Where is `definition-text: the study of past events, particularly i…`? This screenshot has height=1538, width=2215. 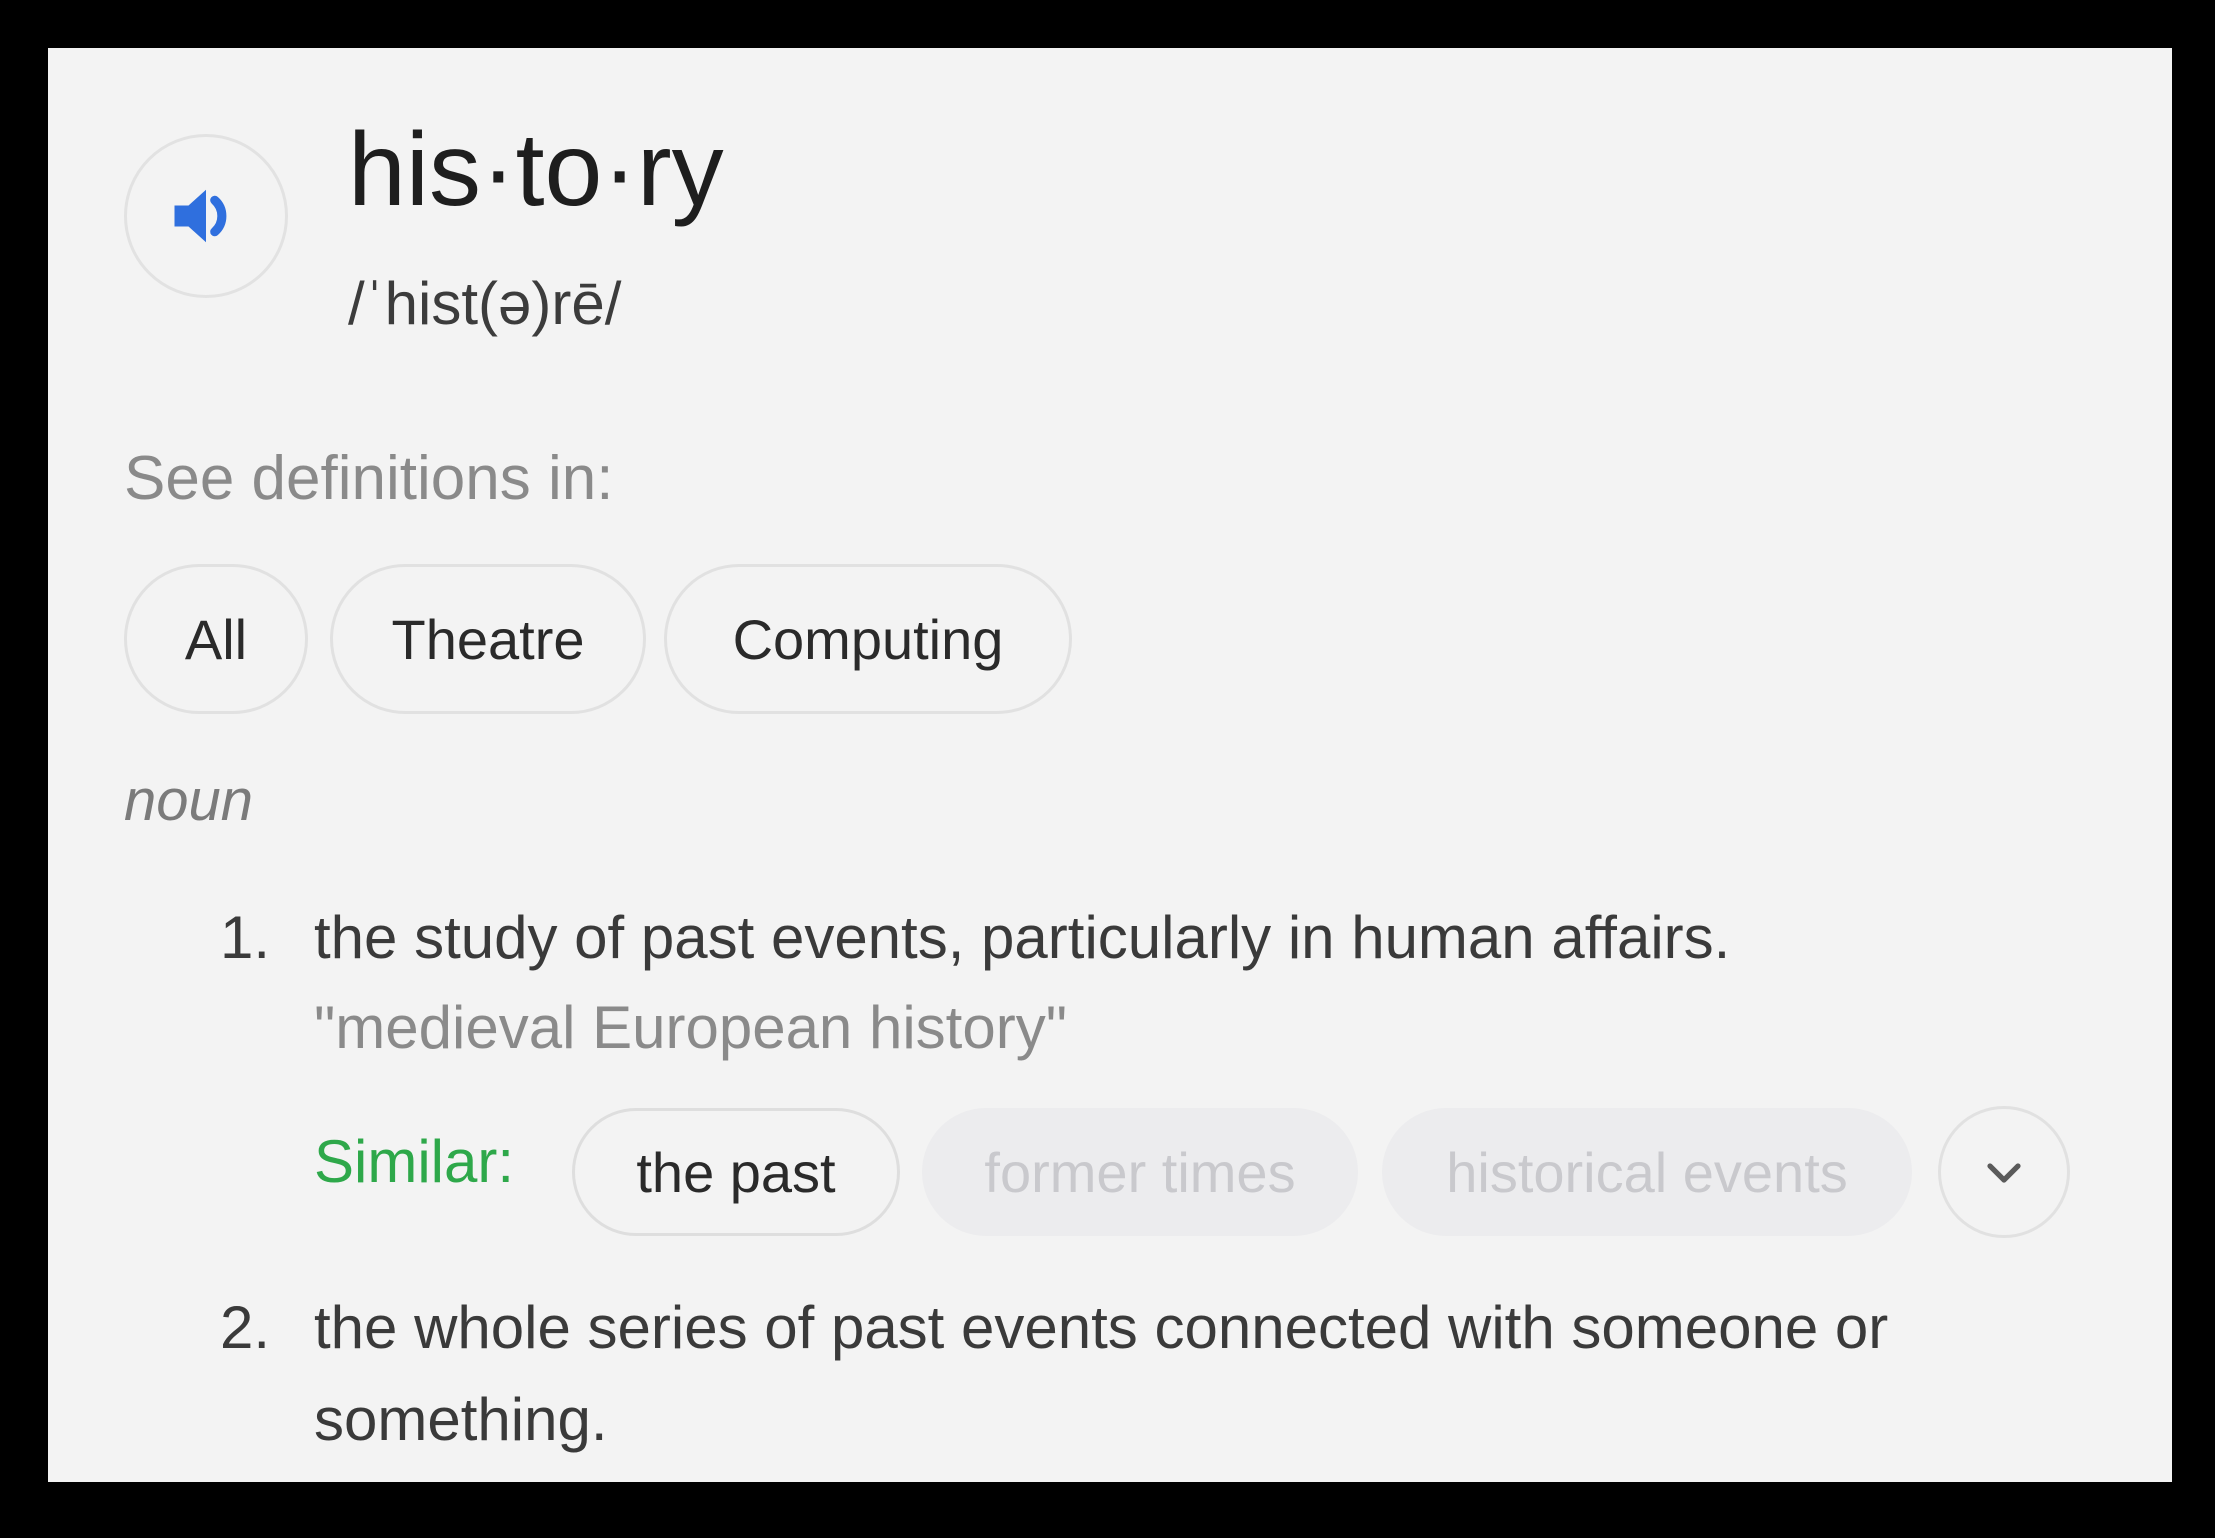
definition-text: the study of past events, particularly i… is located at coordinates (1022, 937).